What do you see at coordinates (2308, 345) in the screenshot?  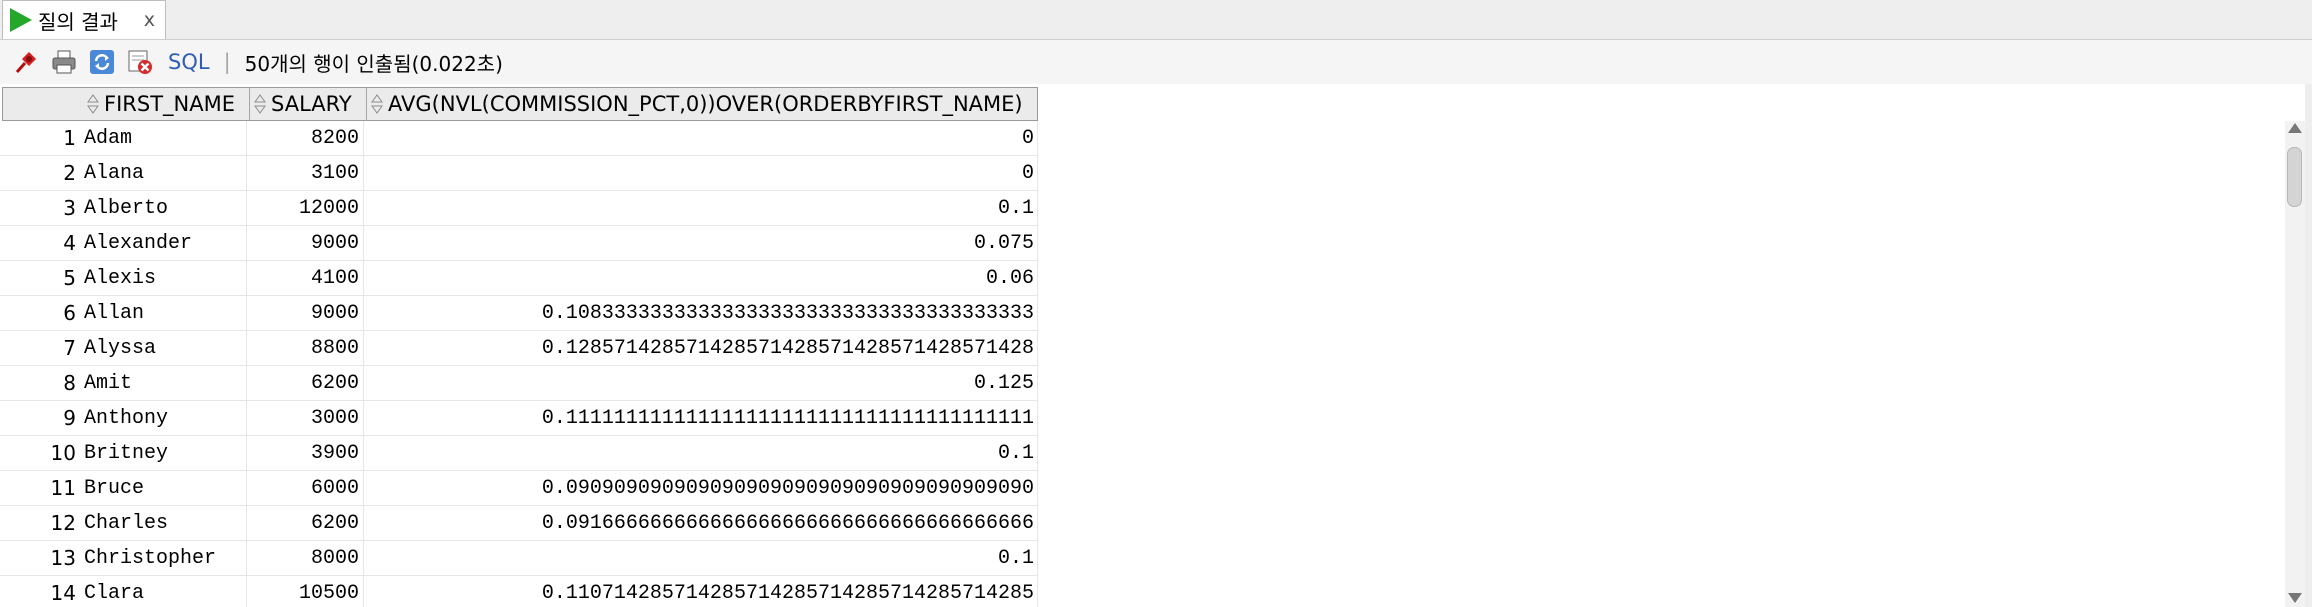 I see `panel-edge` at bounding box center [2308, 345].